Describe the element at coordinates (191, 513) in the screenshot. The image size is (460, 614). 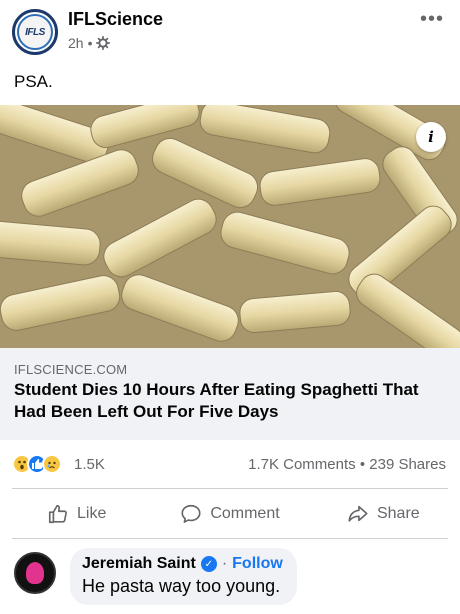
I see `comment-icon` at that location.